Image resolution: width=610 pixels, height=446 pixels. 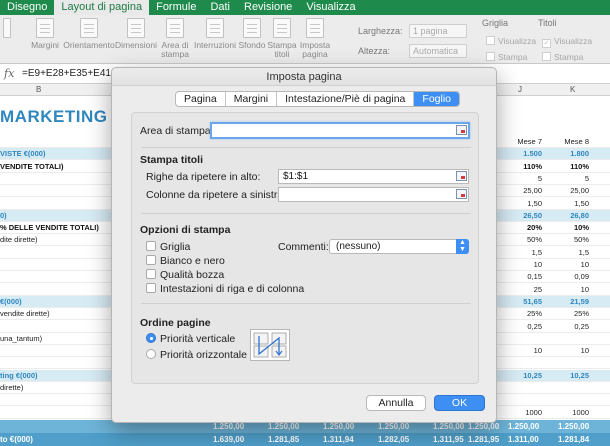 I want to click on dialog-tab-foglio: Foglio, so click(x=437, y=99).